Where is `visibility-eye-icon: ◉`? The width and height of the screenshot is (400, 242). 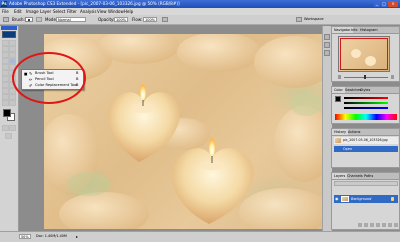 visibility-eye-icon: ◉ is located at coordinates (337, 199).